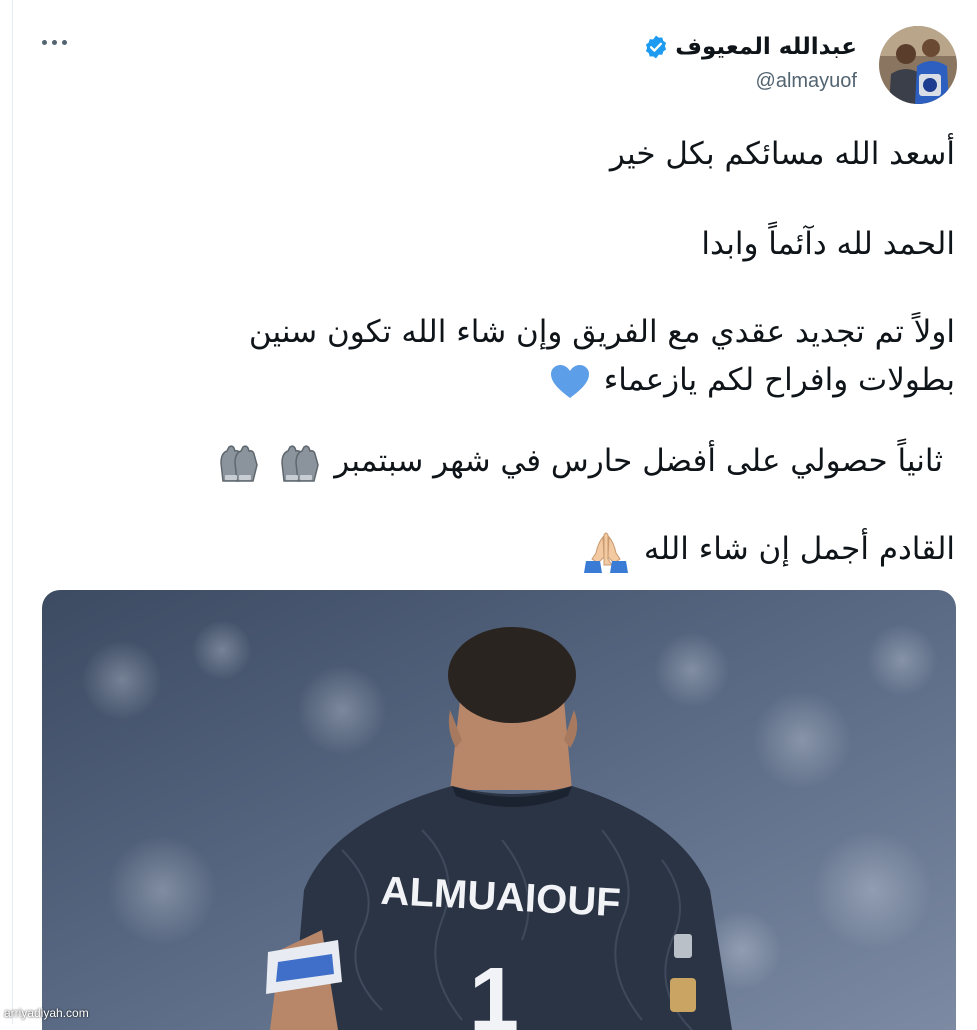 This screenshot has width=977, height=1030. I want to click on jersey-number: 1, so click(494, 990).